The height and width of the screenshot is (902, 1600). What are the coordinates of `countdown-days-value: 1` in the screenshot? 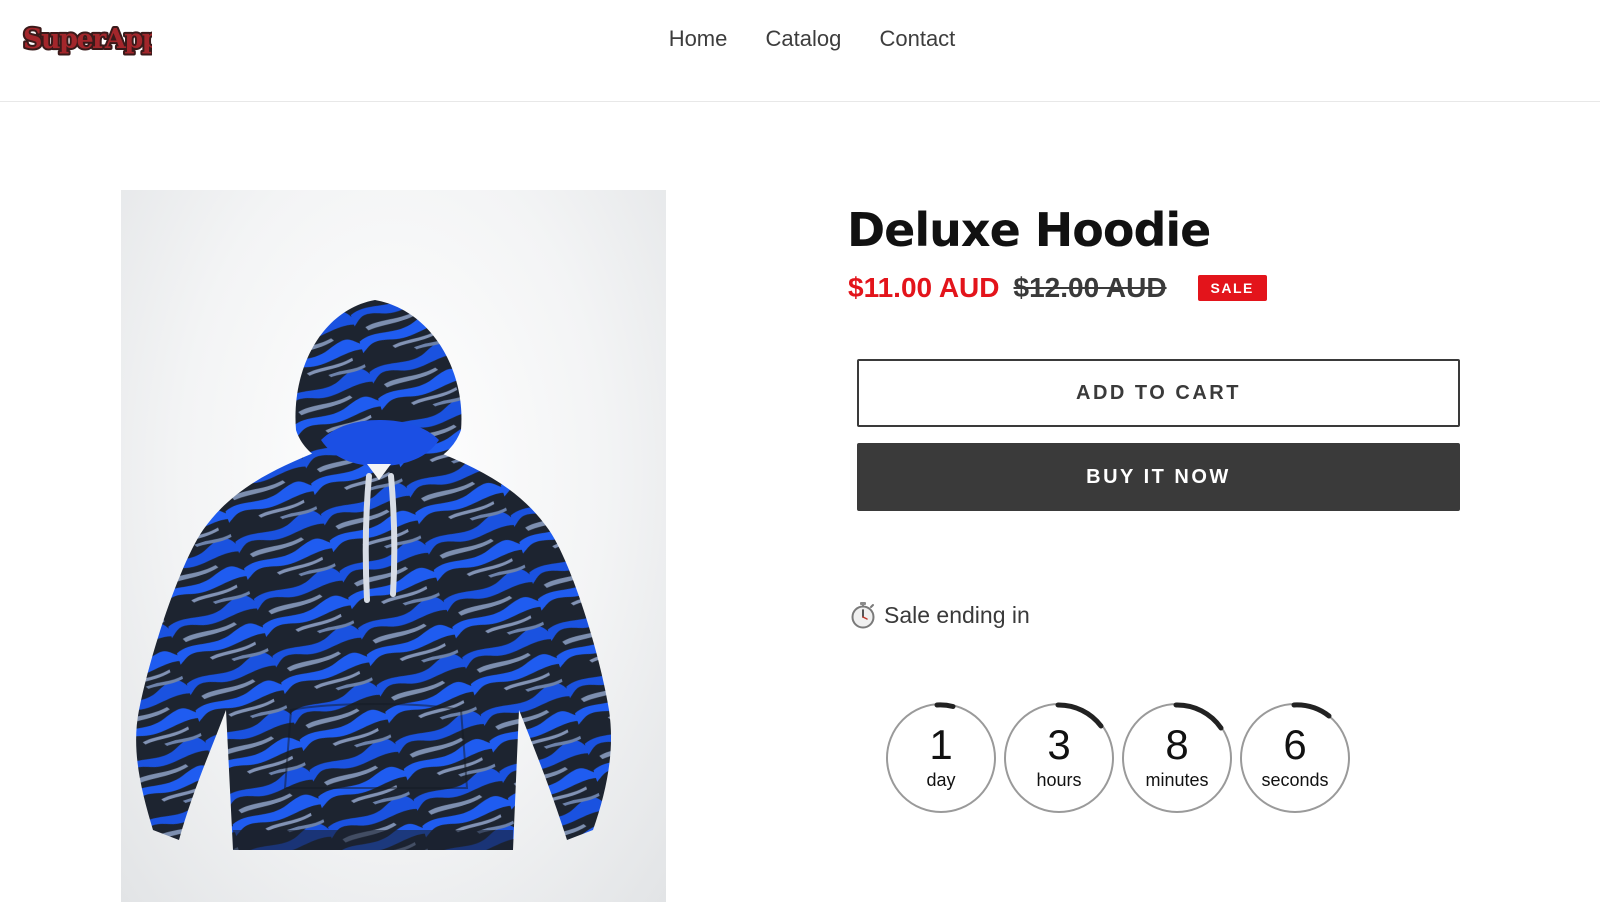 It's located at (941, 744).